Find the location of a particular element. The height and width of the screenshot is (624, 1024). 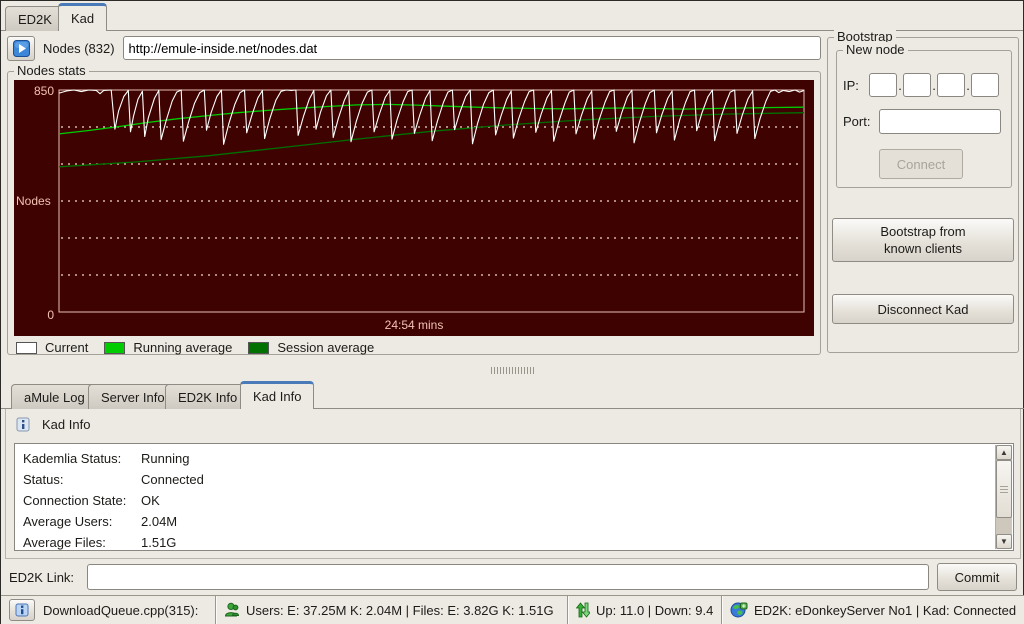

ip-octet-4-input is located at coordinates (985, 85).